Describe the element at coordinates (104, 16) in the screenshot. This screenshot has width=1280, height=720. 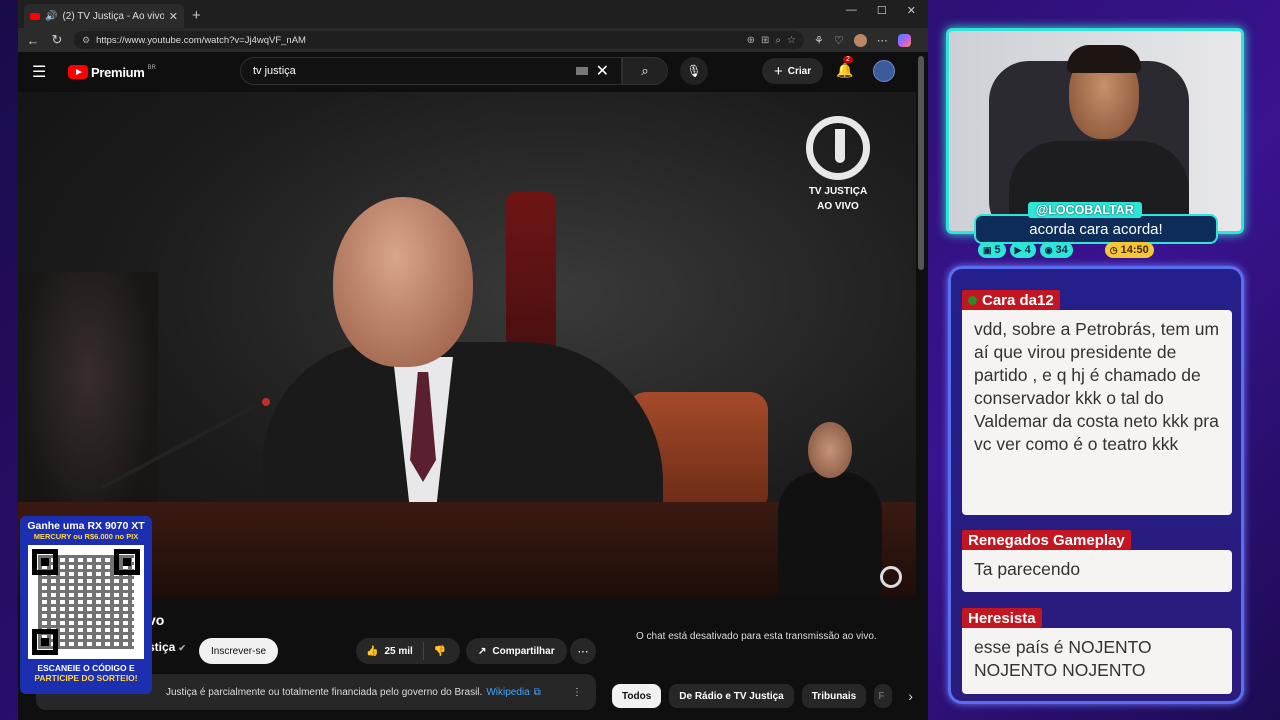
I see `browser-tab: 🔊 (2) TV Justiça - Ao vivo - You ✕` at that location.